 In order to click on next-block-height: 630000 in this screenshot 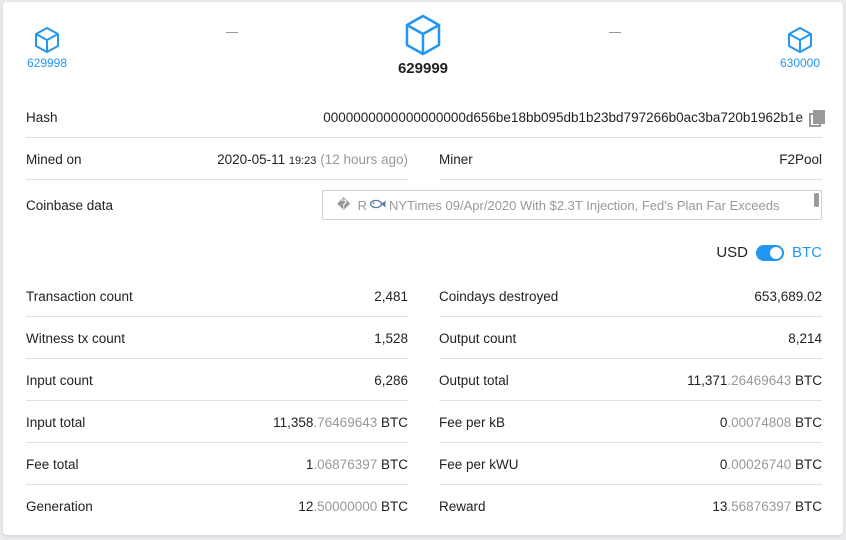, I will do `click(800, 63)`.